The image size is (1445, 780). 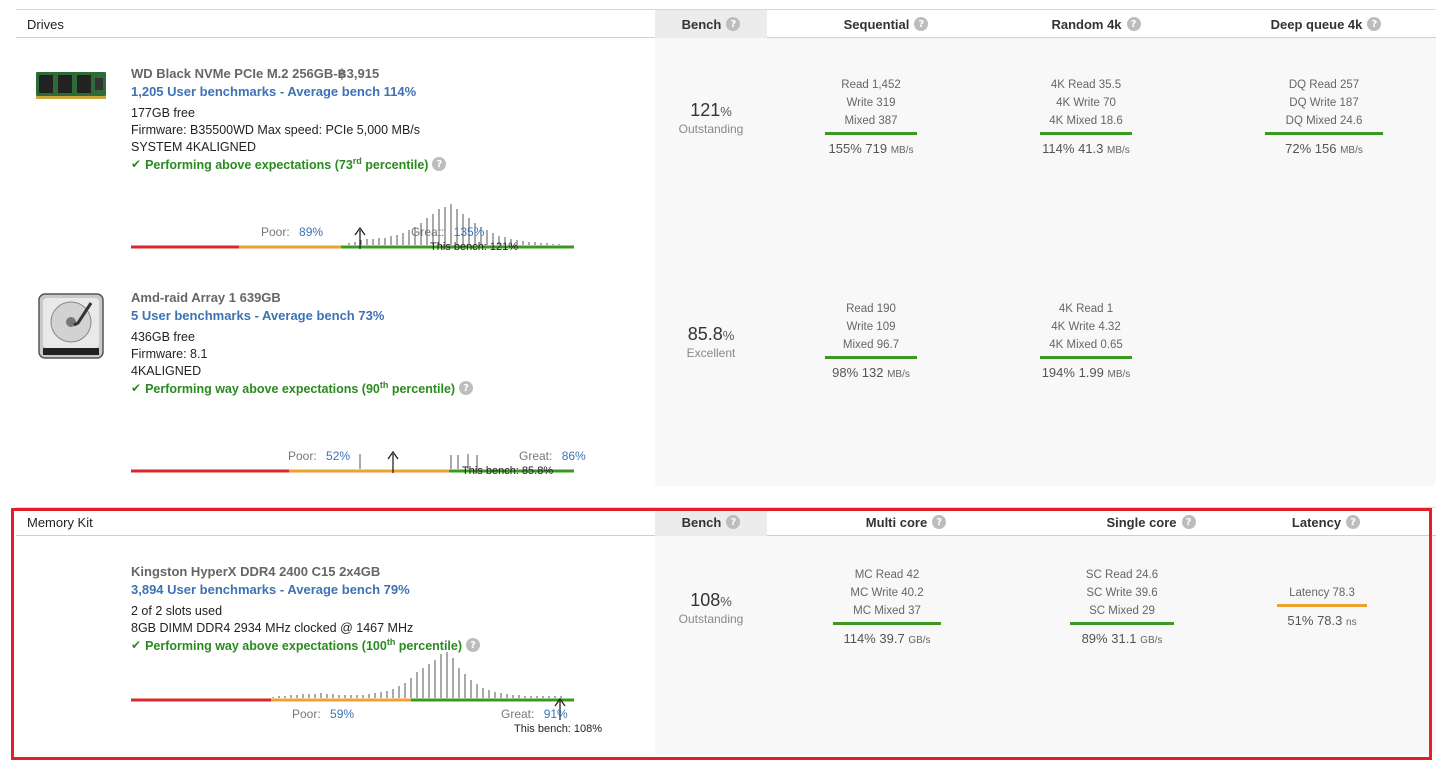 I want to click on metric-summary: 114% 41.3 MB/s, so click(x=1086, y=148).